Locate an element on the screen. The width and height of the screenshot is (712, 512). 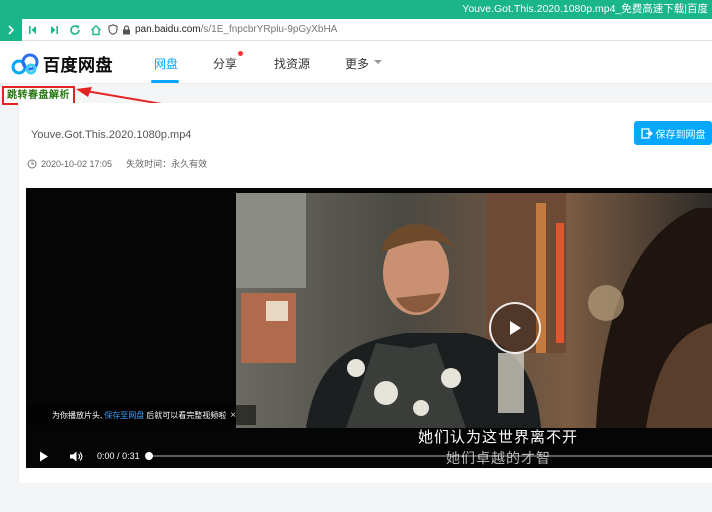
nav-item-more: 更多 is located at coordinates (357, 63).